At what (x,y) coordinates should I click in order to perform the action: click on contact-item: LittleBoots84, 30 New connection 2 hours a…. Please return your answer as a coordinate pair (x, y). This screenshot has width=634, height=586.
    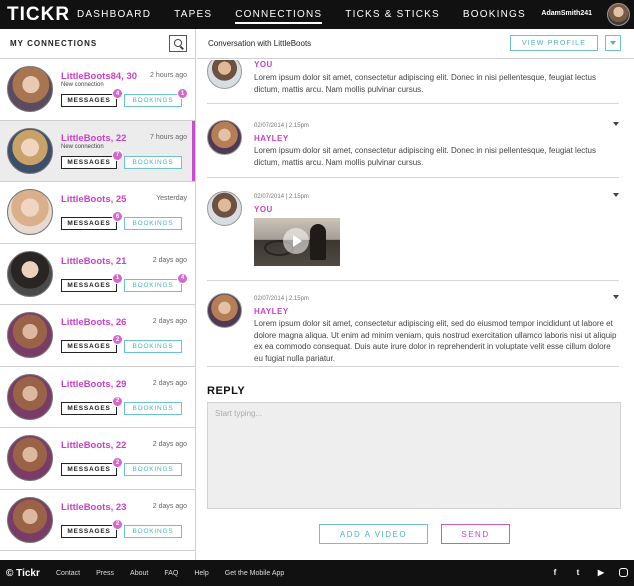
    Looking at the image, I should click on (97, 90).